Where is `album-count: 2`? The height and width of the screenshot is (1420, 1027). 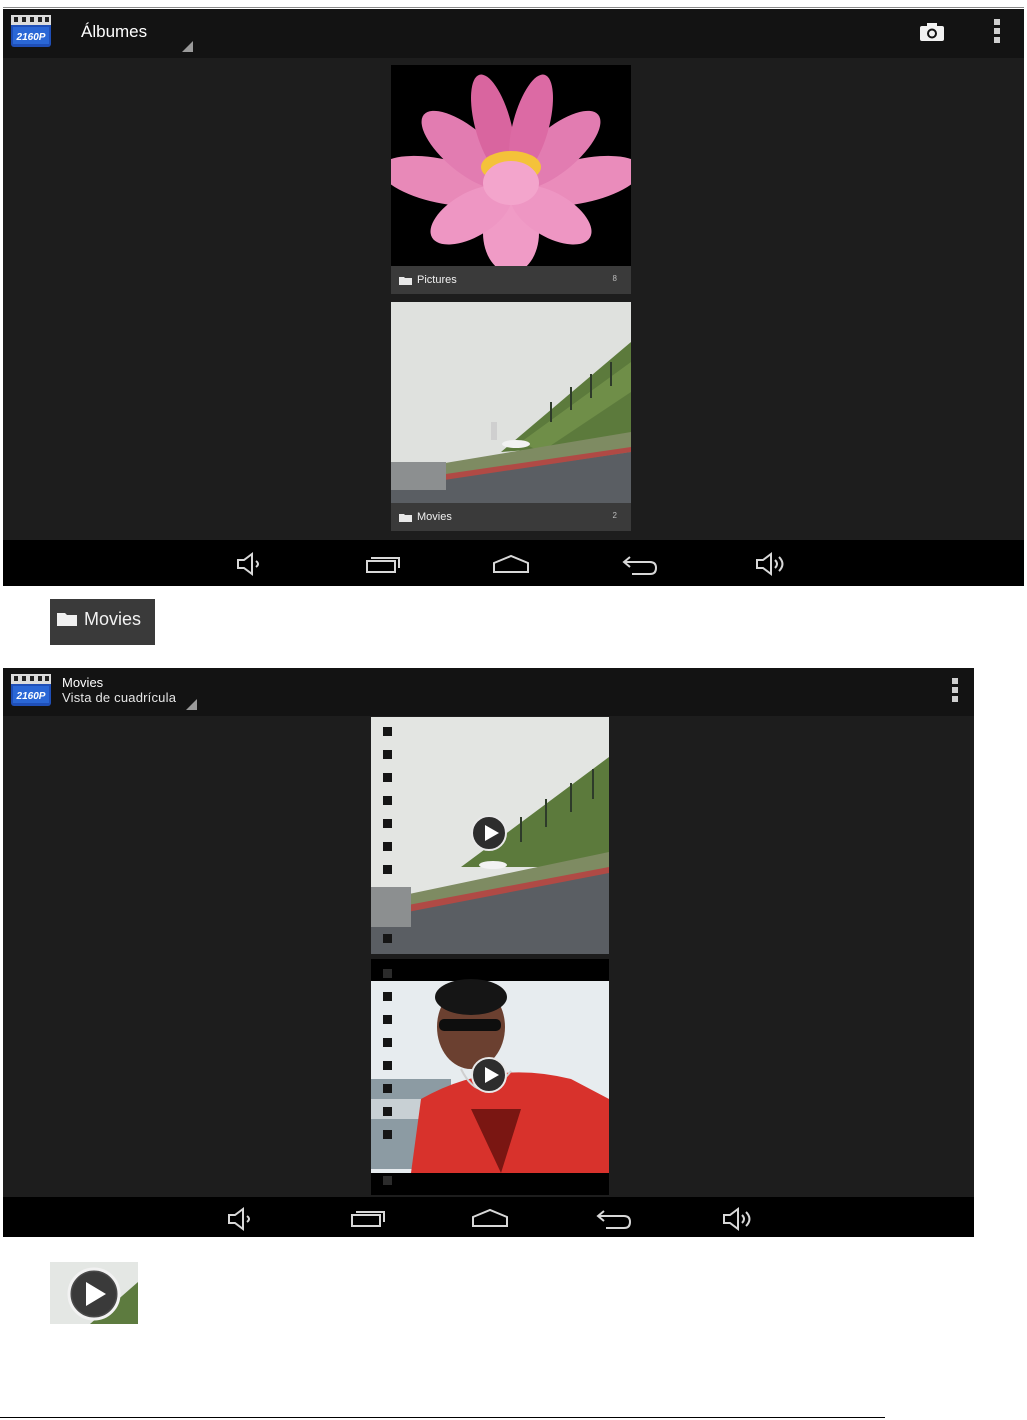
album-count: 2 is located at coordinates (614, 515).